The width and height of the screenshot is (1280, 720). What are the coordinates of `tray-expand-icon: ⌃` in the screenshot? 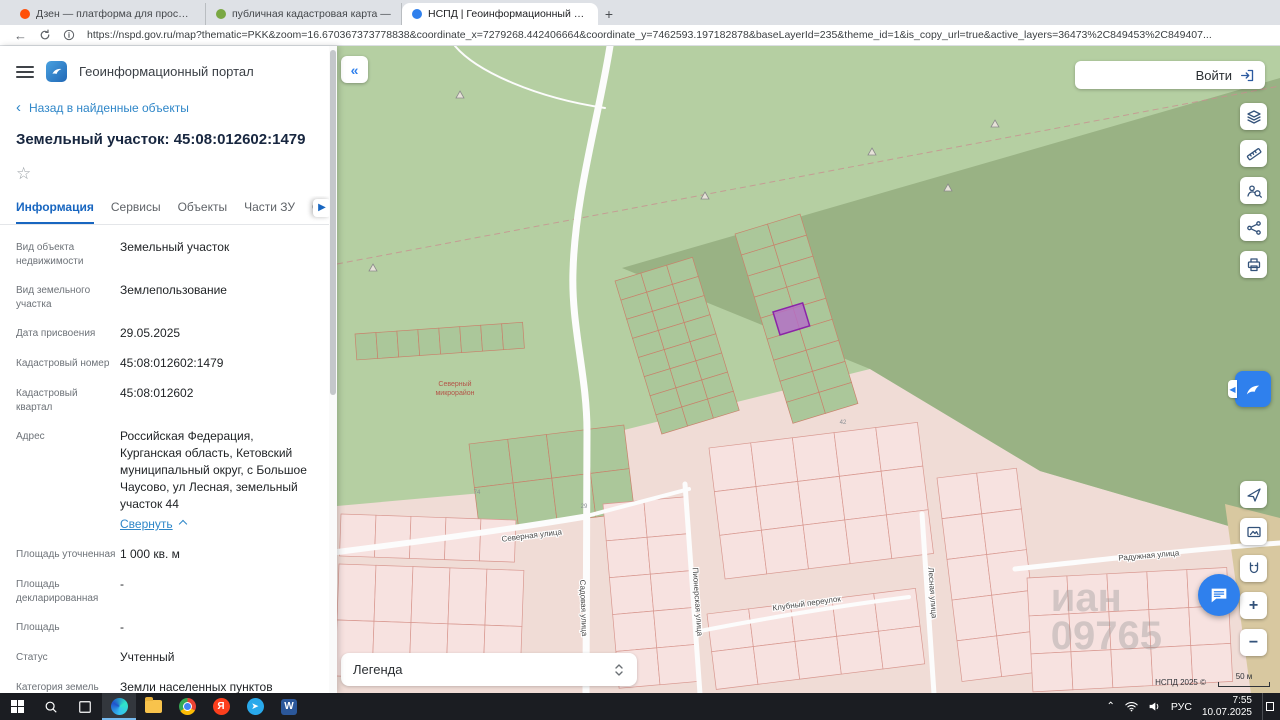 It's located at (1111, 706).